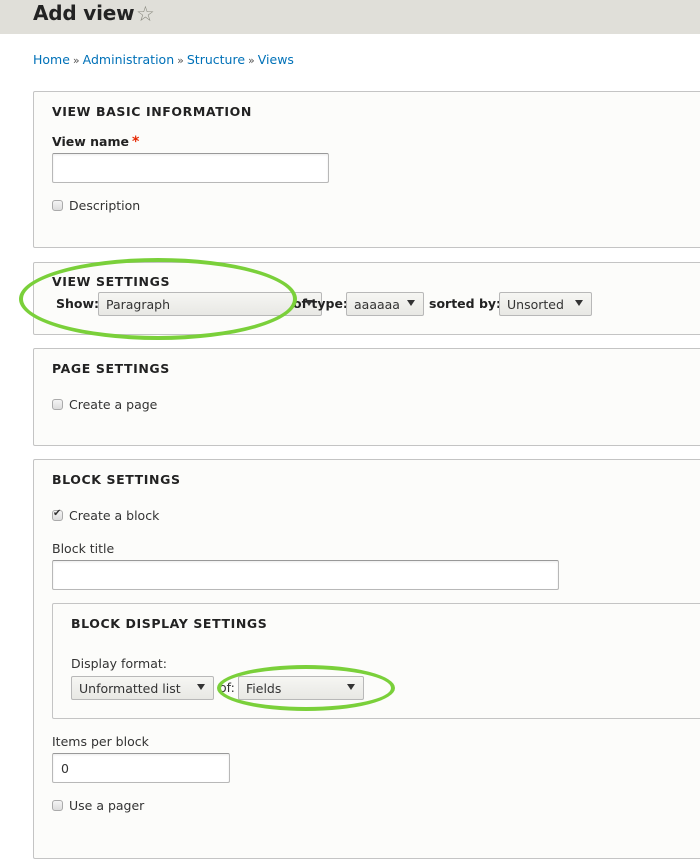  Describe the element at coordinates (465, 303) in the screenshot. I see `sorted-by-label: sorted by:` at that location.